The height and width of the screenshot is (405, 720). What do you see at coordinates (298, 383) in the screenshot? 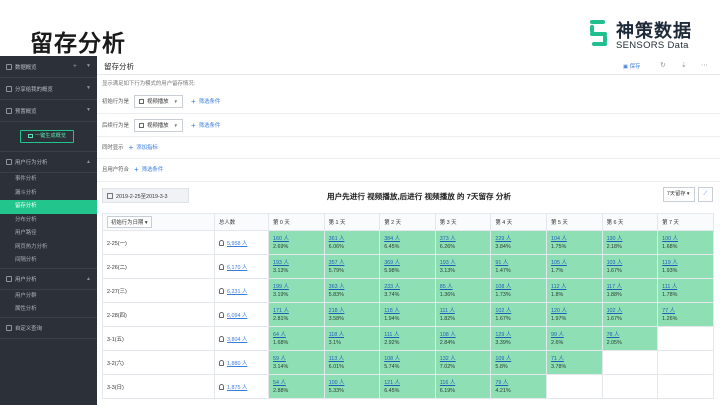
I see `retention-count-link: 54 人` at bounding box center [298, 383].